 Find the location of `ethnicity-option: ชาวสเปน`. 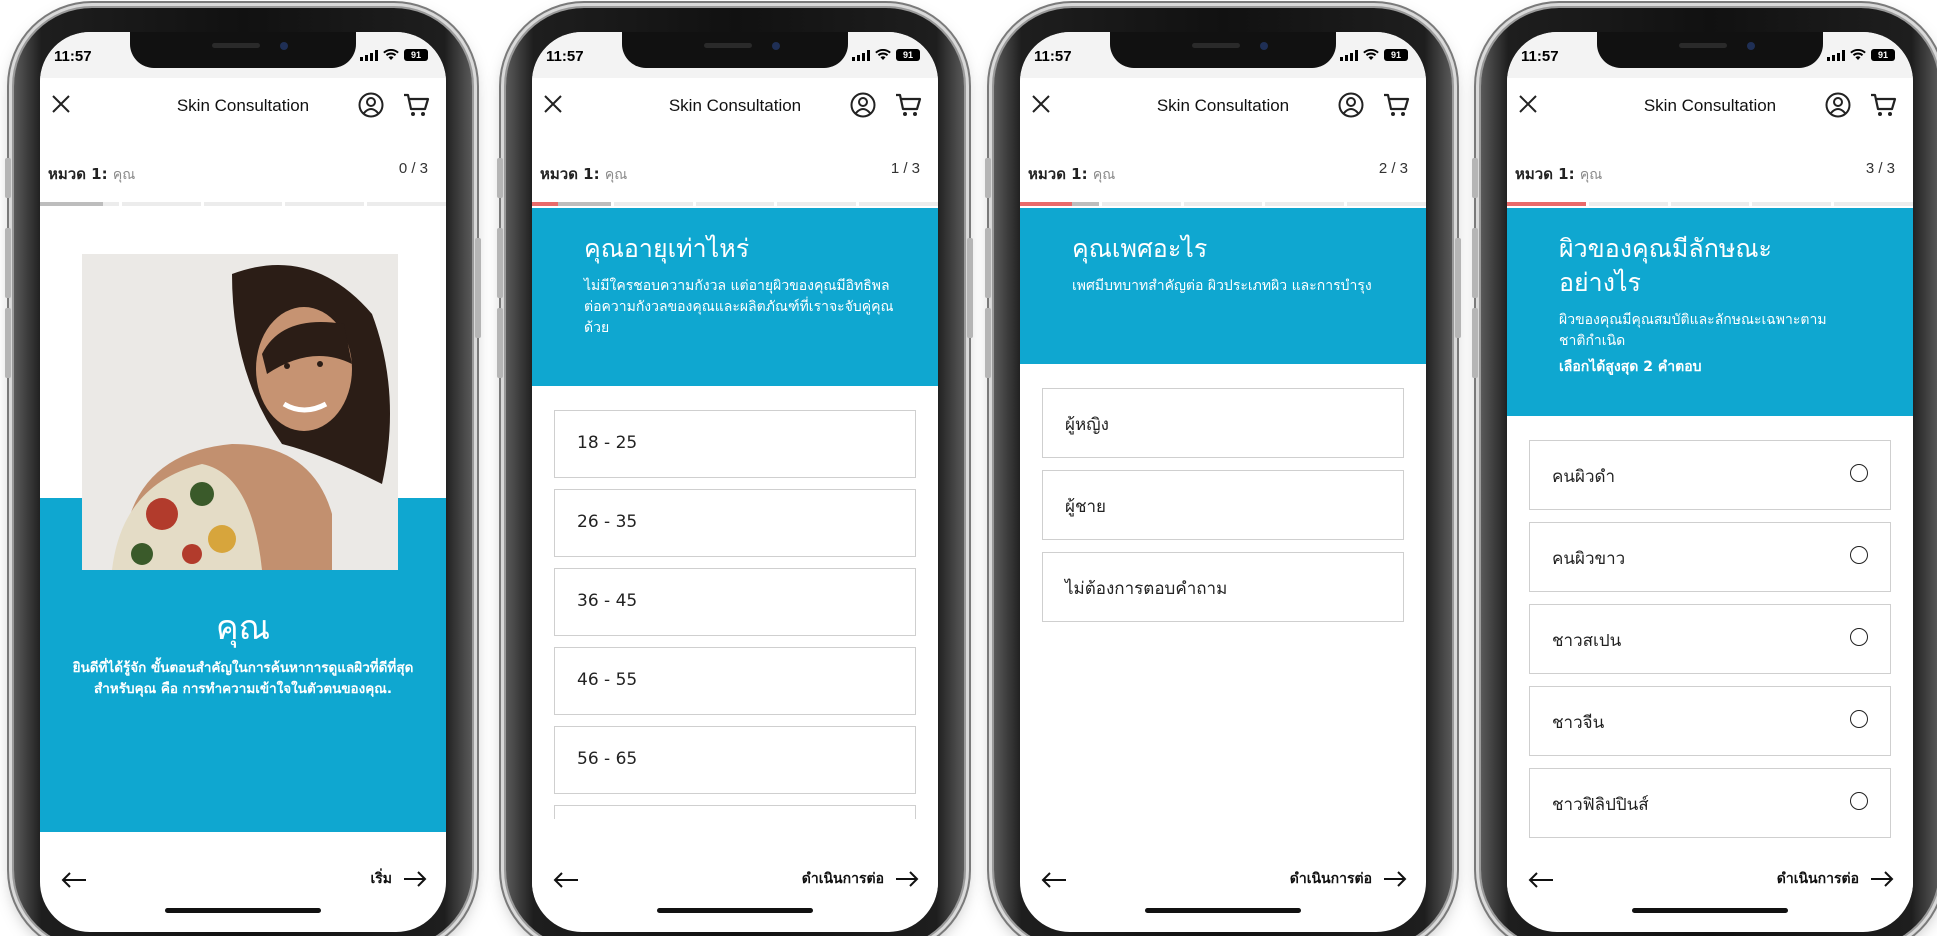

ethnicity-option: ชาวสเปน is located at coordinates (1710, 639).